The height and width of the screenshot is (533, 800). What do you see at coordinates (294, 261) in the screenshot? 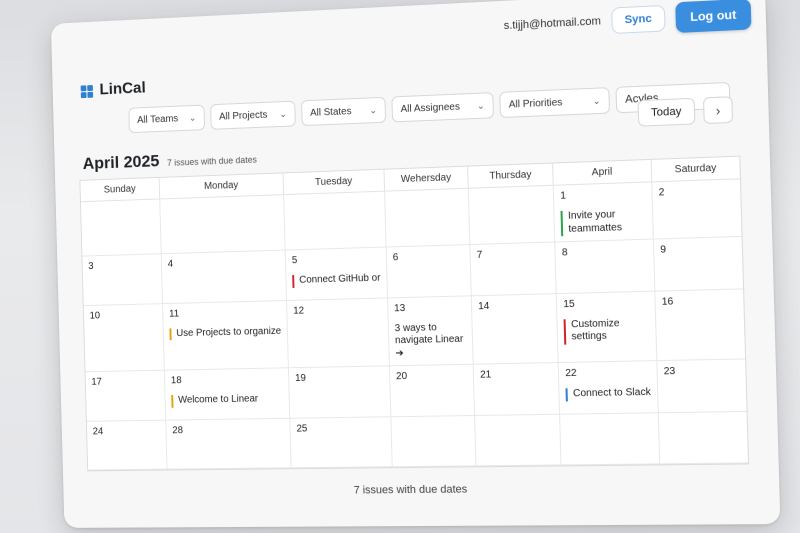
I see `day-number: 5` at bounding box center [294, 261].